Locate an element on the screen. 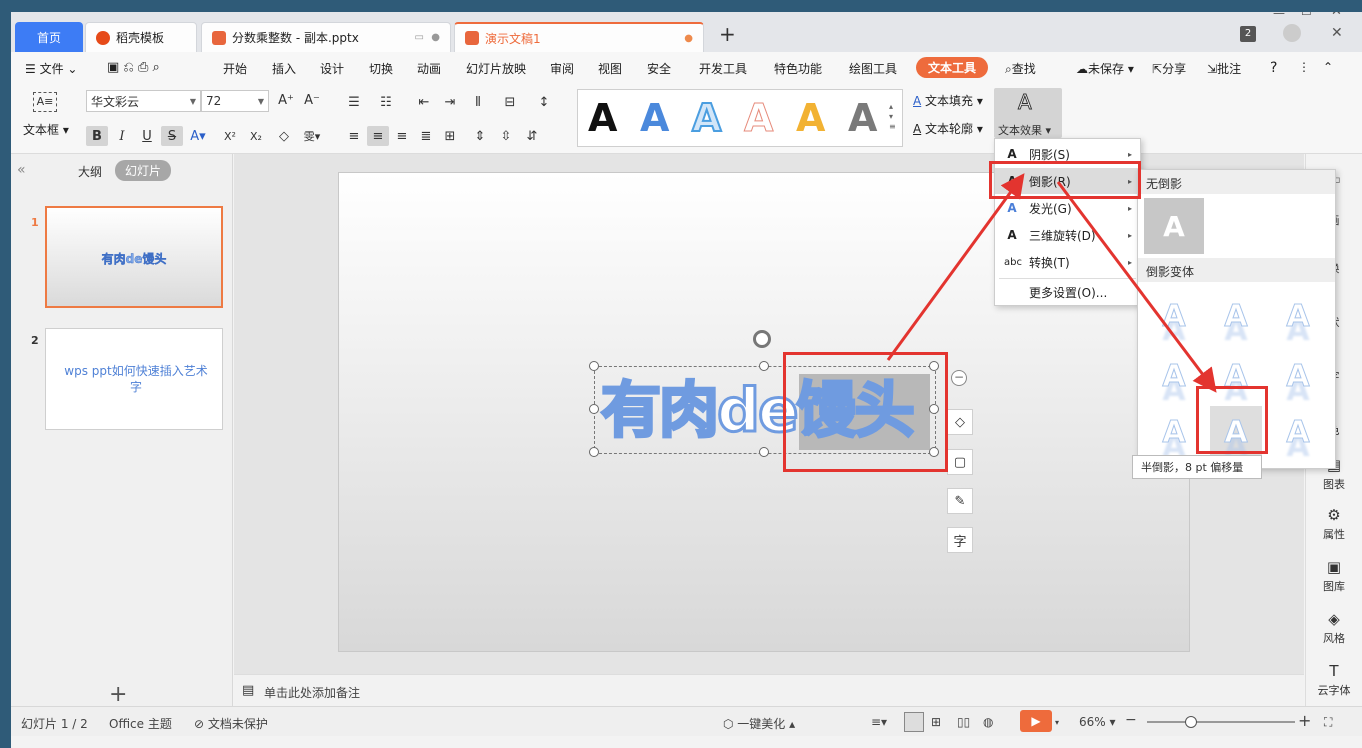 This screenshot has height=748, width=1362. annotation-arrow-to-option is located at coordinates (1136, 287).